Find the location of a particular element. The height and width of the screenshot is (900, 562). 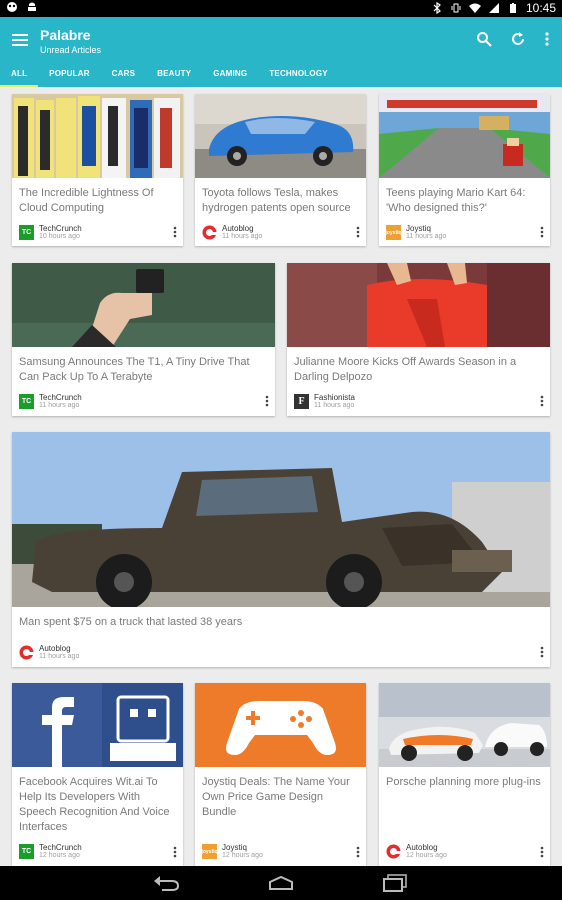

tab-gaming: GAMING is located at coordinates (230, 76).